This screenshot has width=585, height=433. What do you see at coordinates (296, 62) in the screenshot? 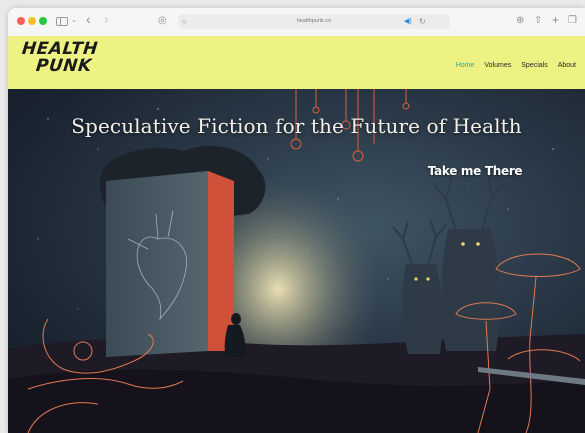
I see `site-header: HEALTH PUNK Home Volumes Specials About` at bounding box center [296, 62].